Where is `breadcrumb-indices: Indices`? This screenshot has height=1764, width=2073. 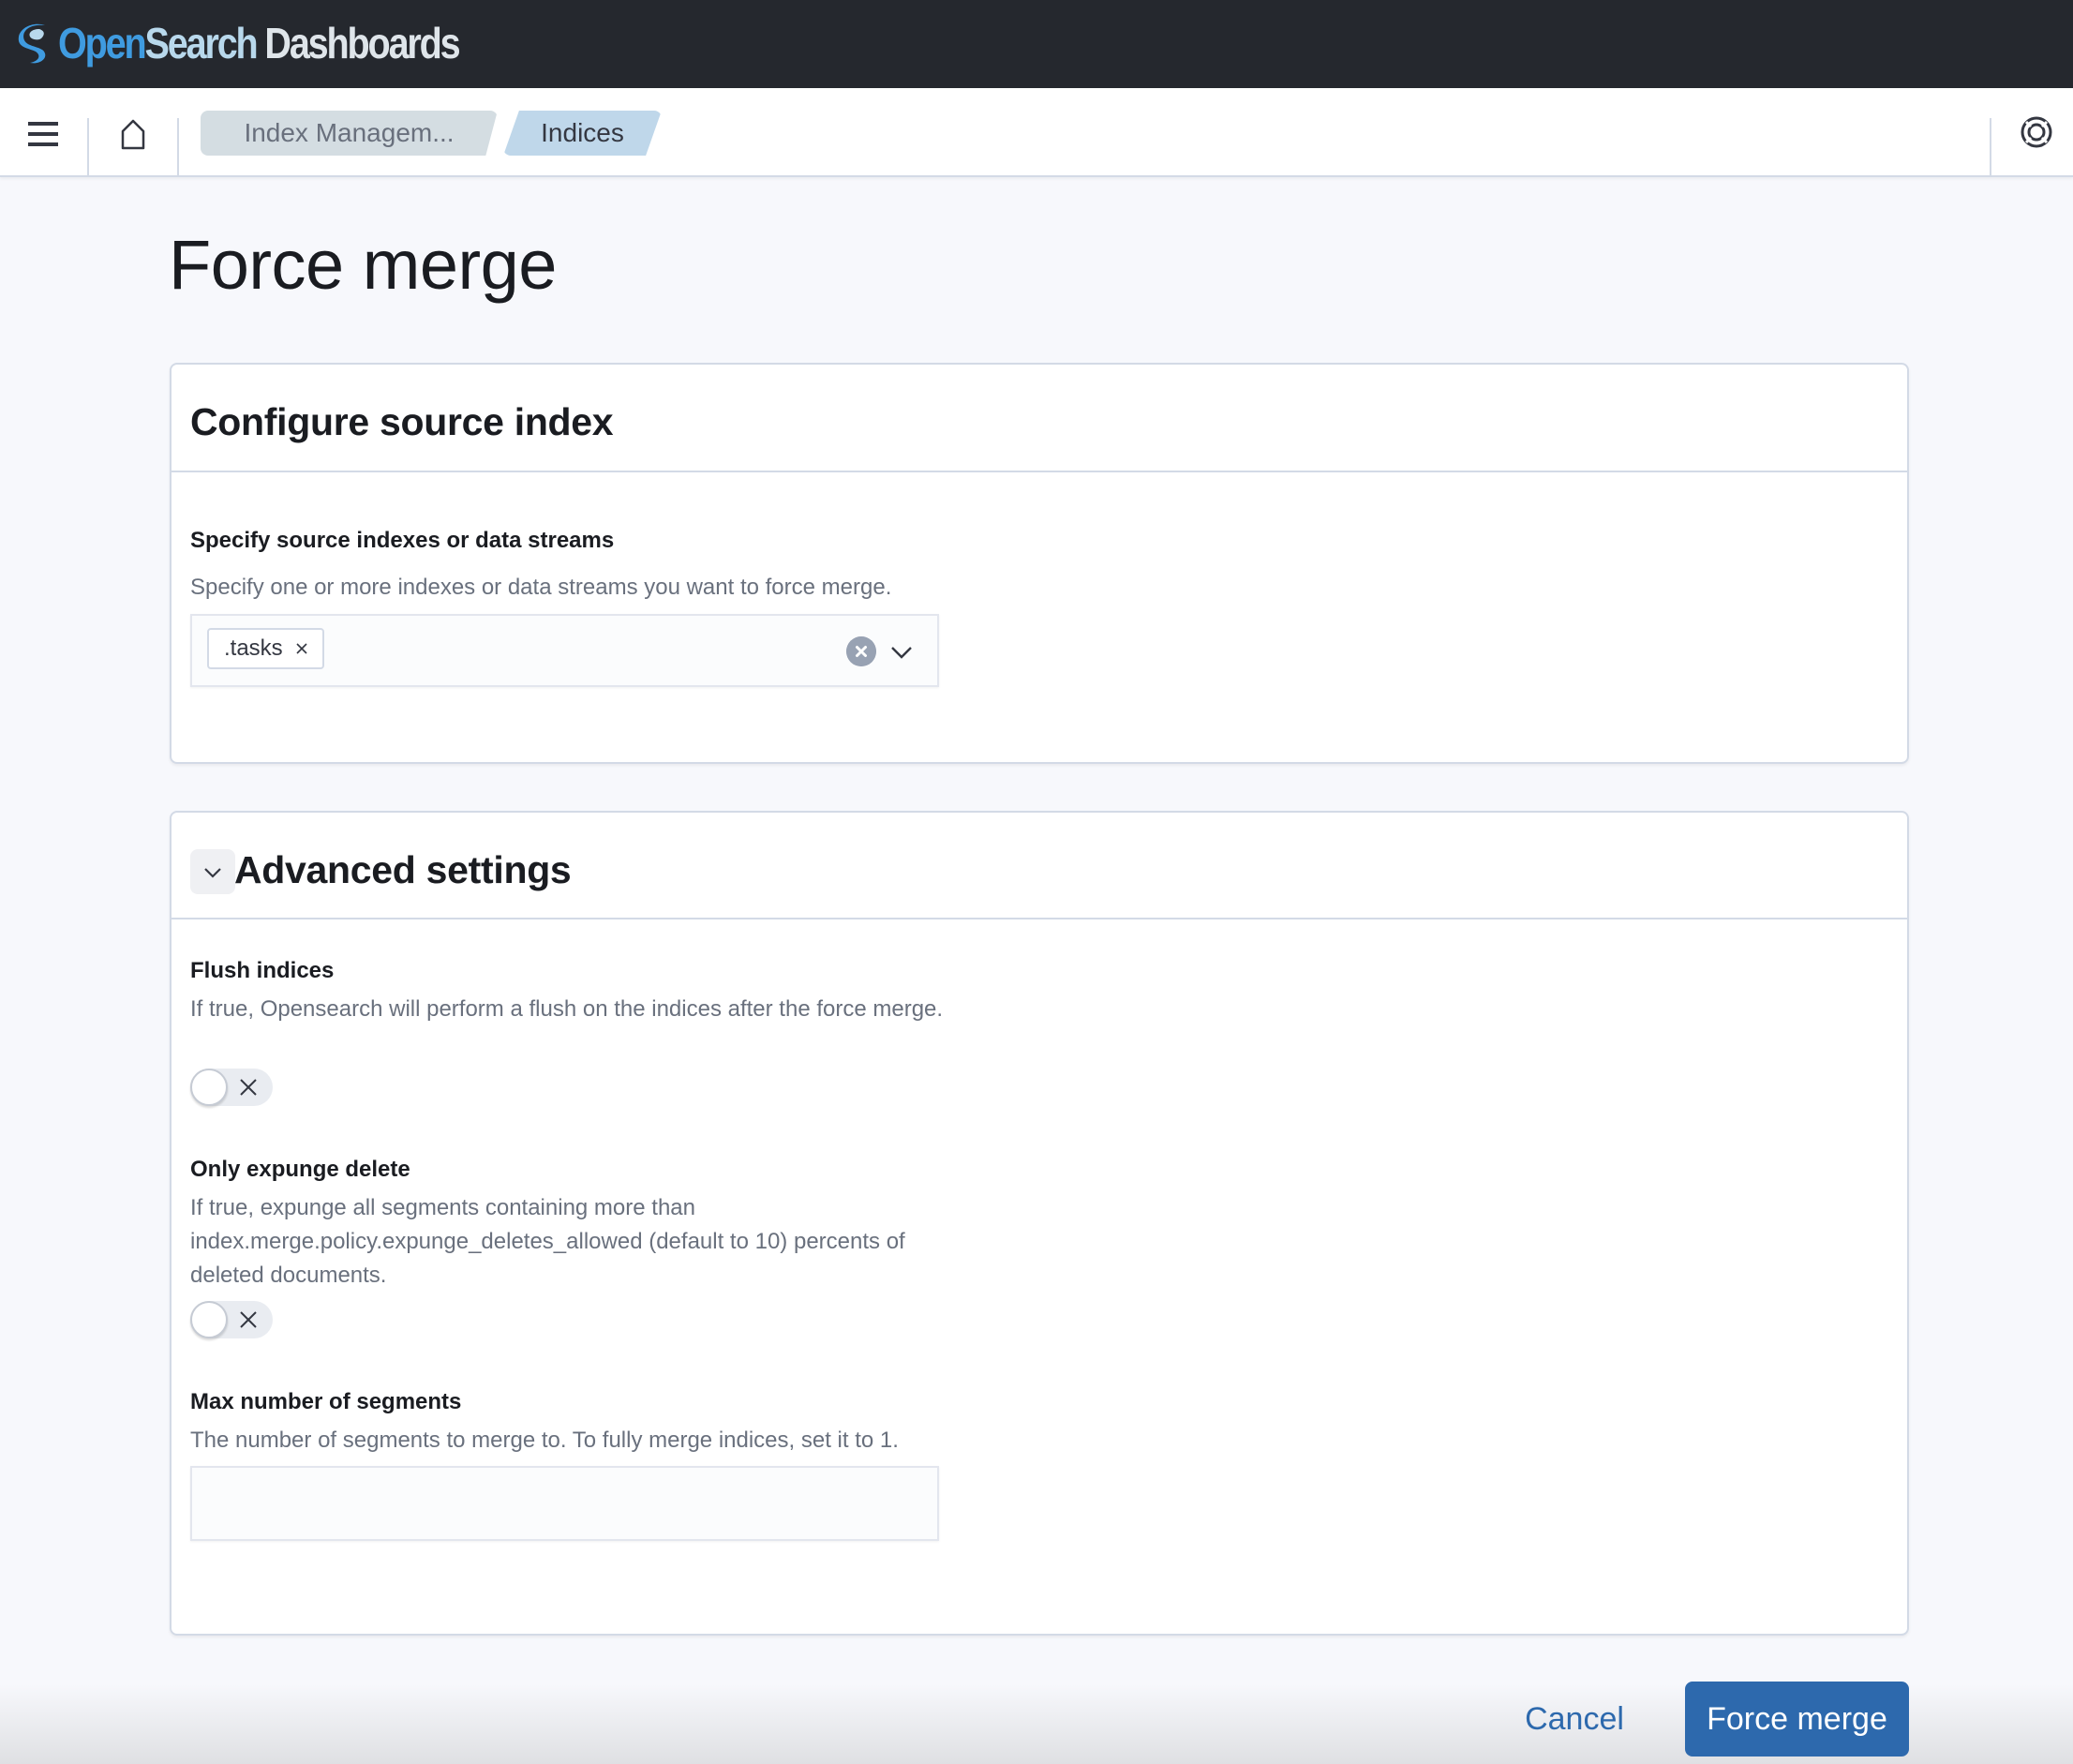
breadcrumb-indices: Indices is located at coordinates (582, 133).